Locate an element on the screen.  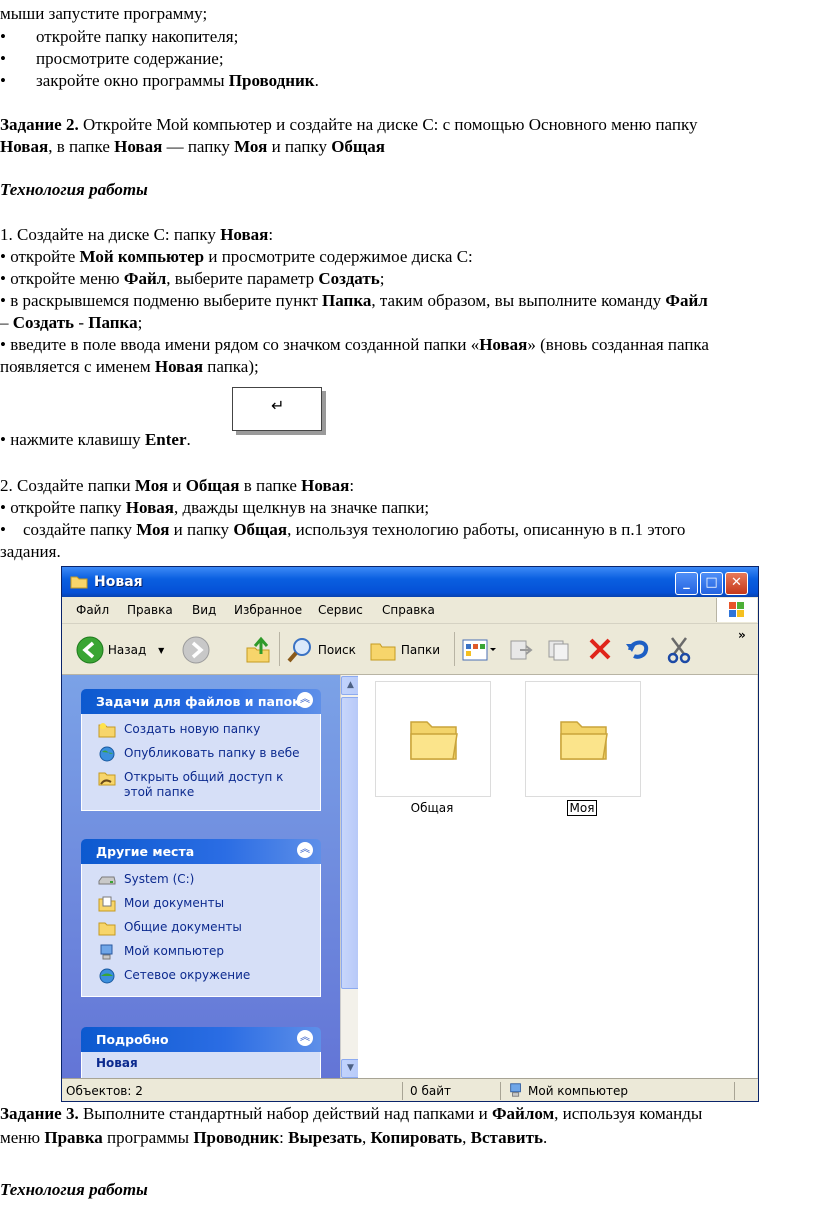
up-folder-button is located at coordinates (258, 651).